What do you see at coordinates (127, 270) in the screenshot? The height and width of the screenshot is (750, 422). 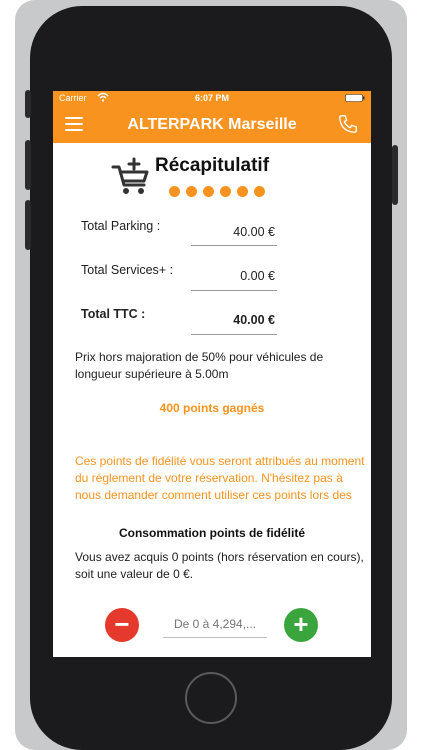 I see `total-services-label: Total Services+ :` at bounding box center [127, 270].